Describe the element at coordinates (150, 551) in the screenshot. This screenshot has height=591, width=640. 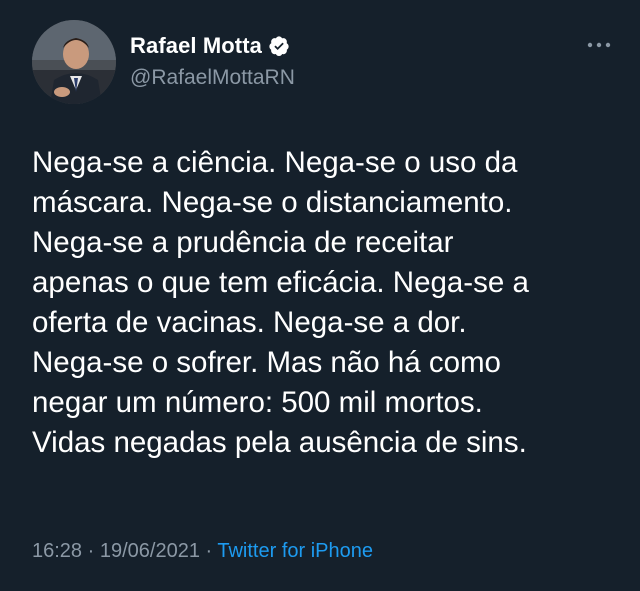
I see `tweet-date: 19/06/2021` at that location.